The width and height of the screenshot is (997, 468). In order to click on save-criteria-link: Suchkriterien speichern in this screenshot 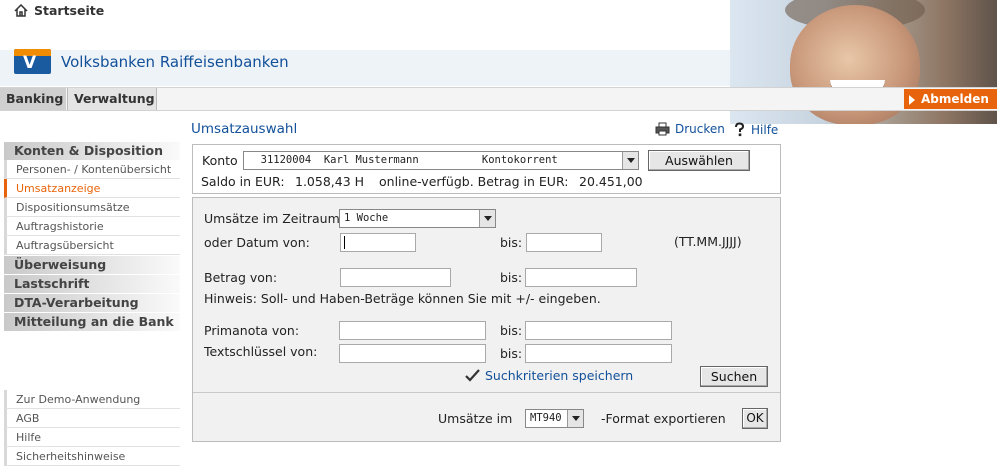, I will do `click(549, 375)`.